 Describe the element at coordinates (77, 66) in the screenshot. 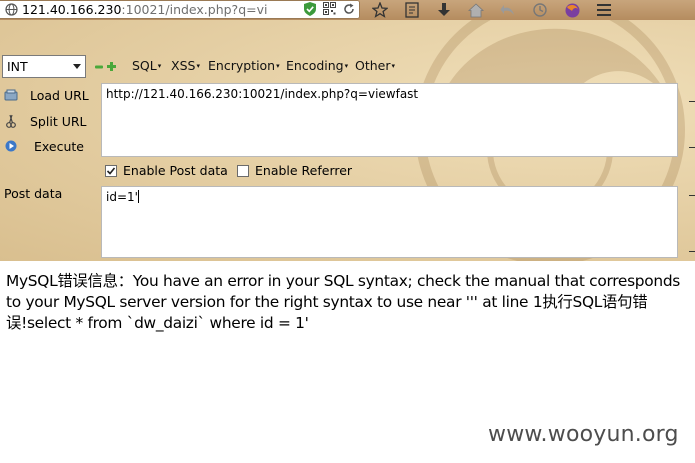

I see `chevron-down-icon` at that location.